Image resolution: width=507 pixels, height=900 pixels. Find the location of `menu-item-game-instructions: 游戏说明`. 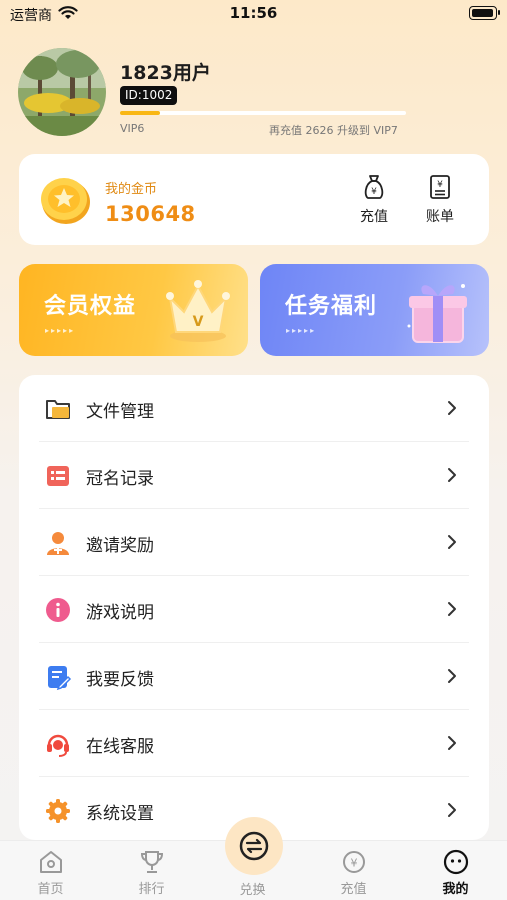

menu-item-game-instructions: 游戏说明 is located at coordinates (254, 609).